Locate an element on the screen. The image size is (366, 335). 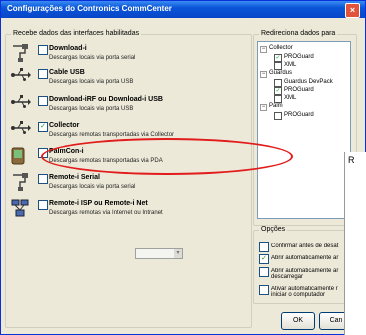
source-title: Cable USB is located at coordinates (67, 72).